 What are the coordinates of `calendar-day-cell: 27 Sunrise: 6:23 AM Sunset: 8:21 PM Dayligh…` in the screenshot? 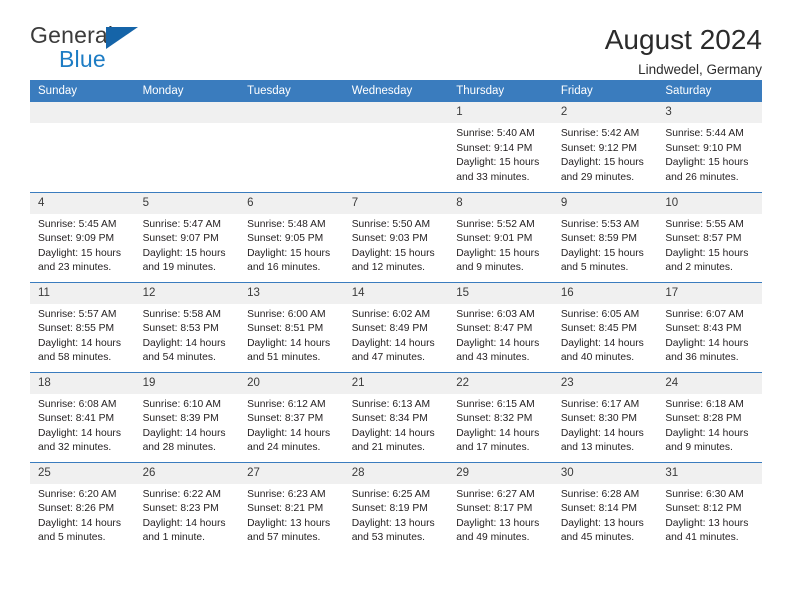 It's located at (291, 506).